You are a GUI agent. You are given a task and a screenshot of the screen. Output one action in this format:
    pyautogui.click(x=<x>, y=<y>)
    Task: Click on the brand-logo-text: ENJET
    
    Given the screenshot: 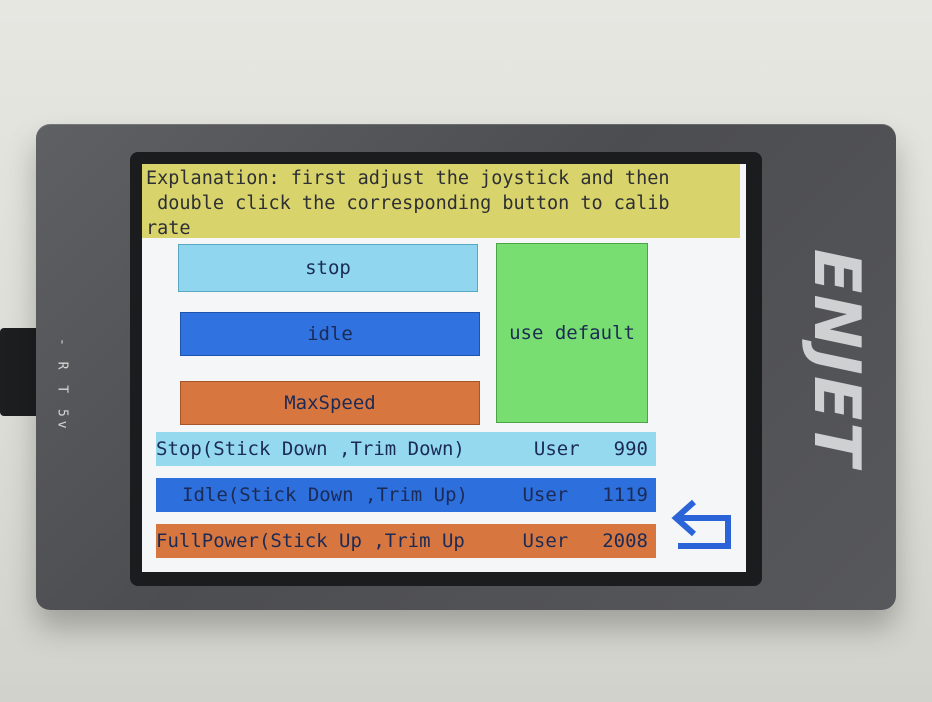 What is the action you would take?
    pyautogui.click(x=836, y=358)
    